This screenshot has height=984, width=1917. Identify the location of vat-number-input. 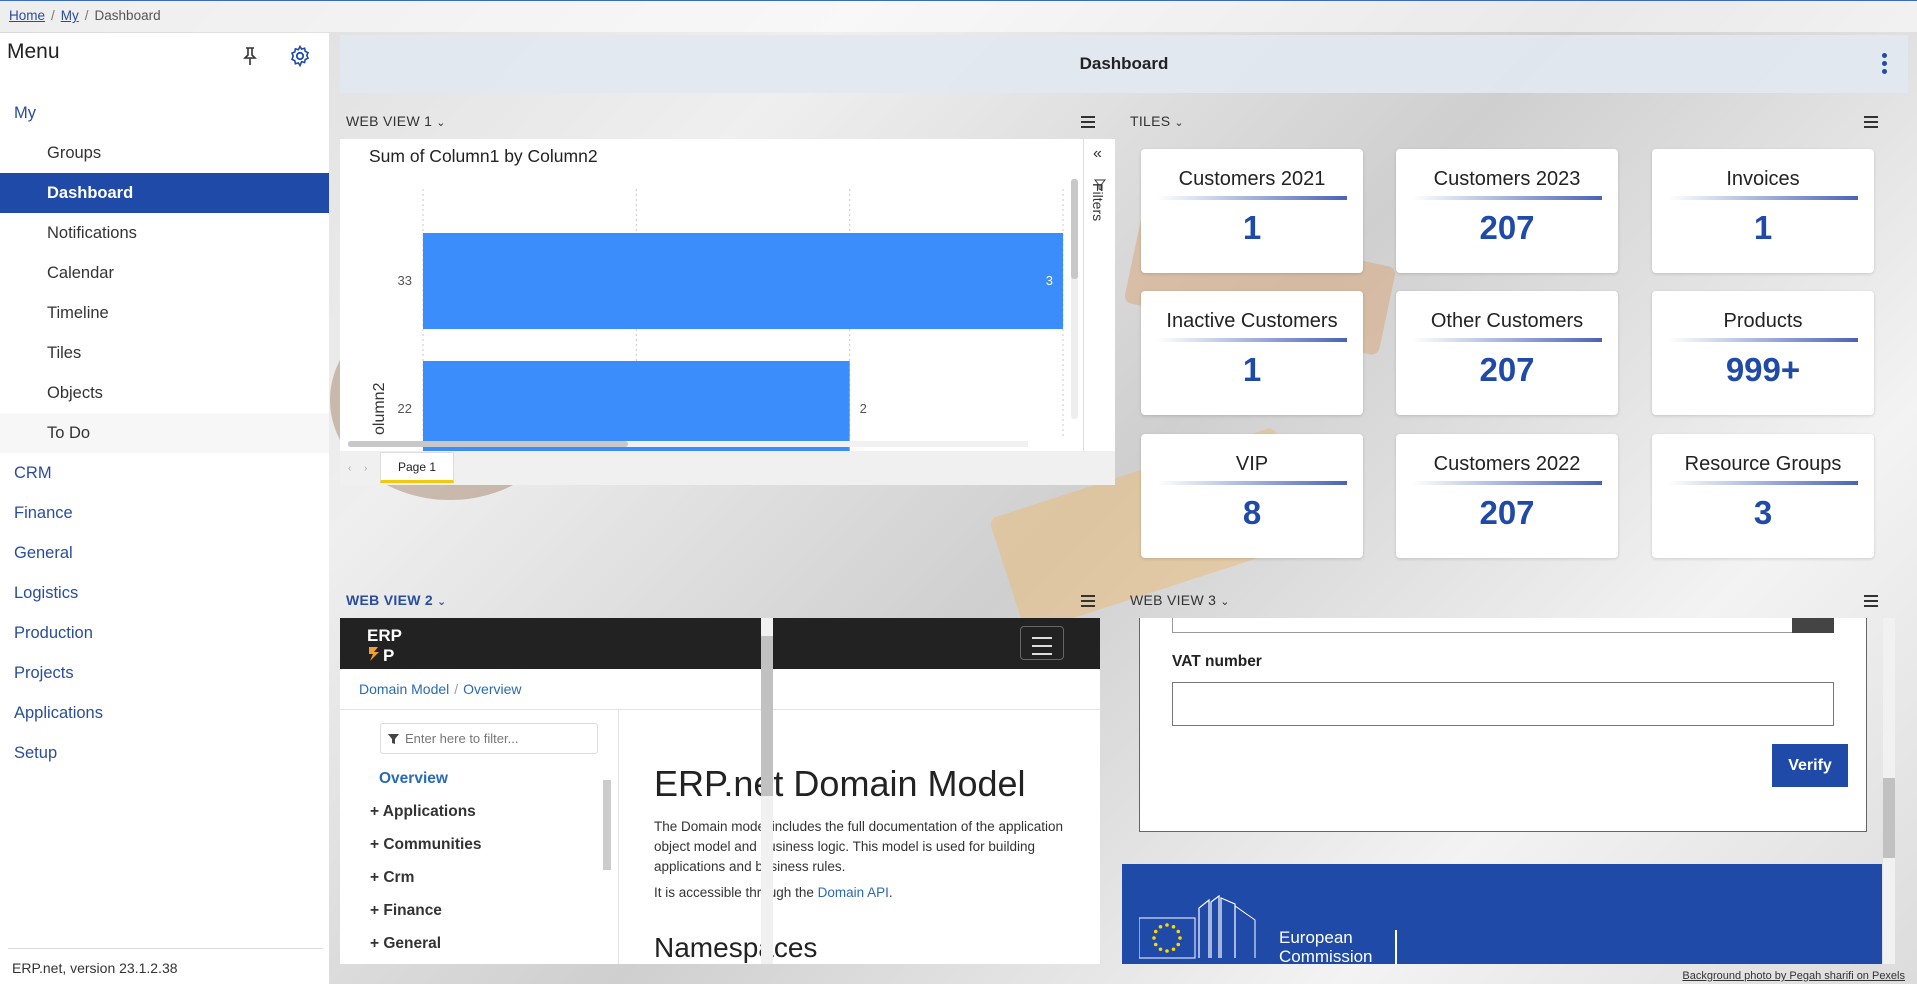
(1503, 704).